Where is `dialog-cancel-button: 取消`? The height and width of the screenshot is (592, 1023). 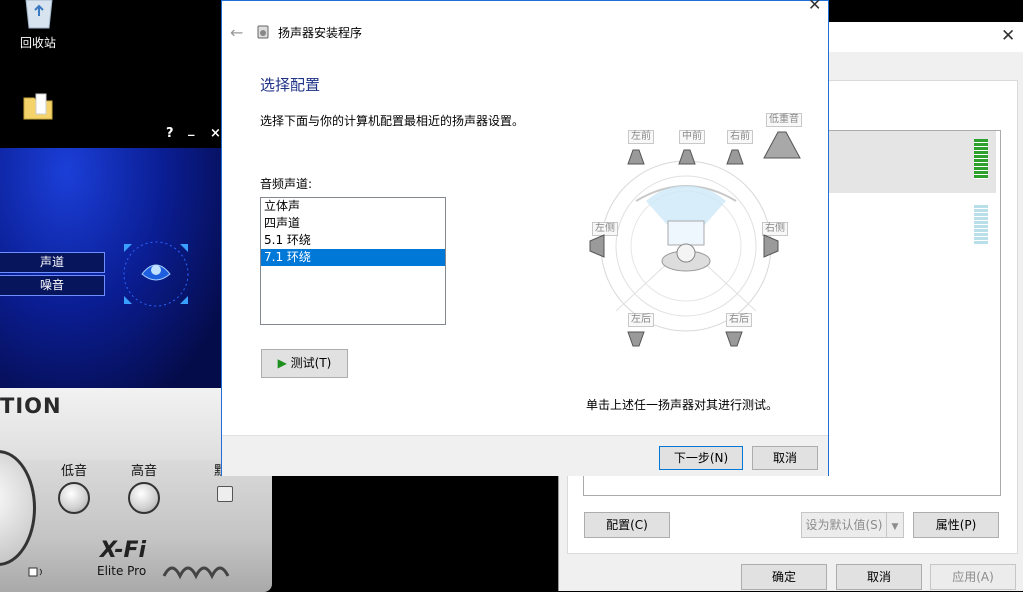 dialog-cancel-button: 取消 is located at coordinates (785, 458).